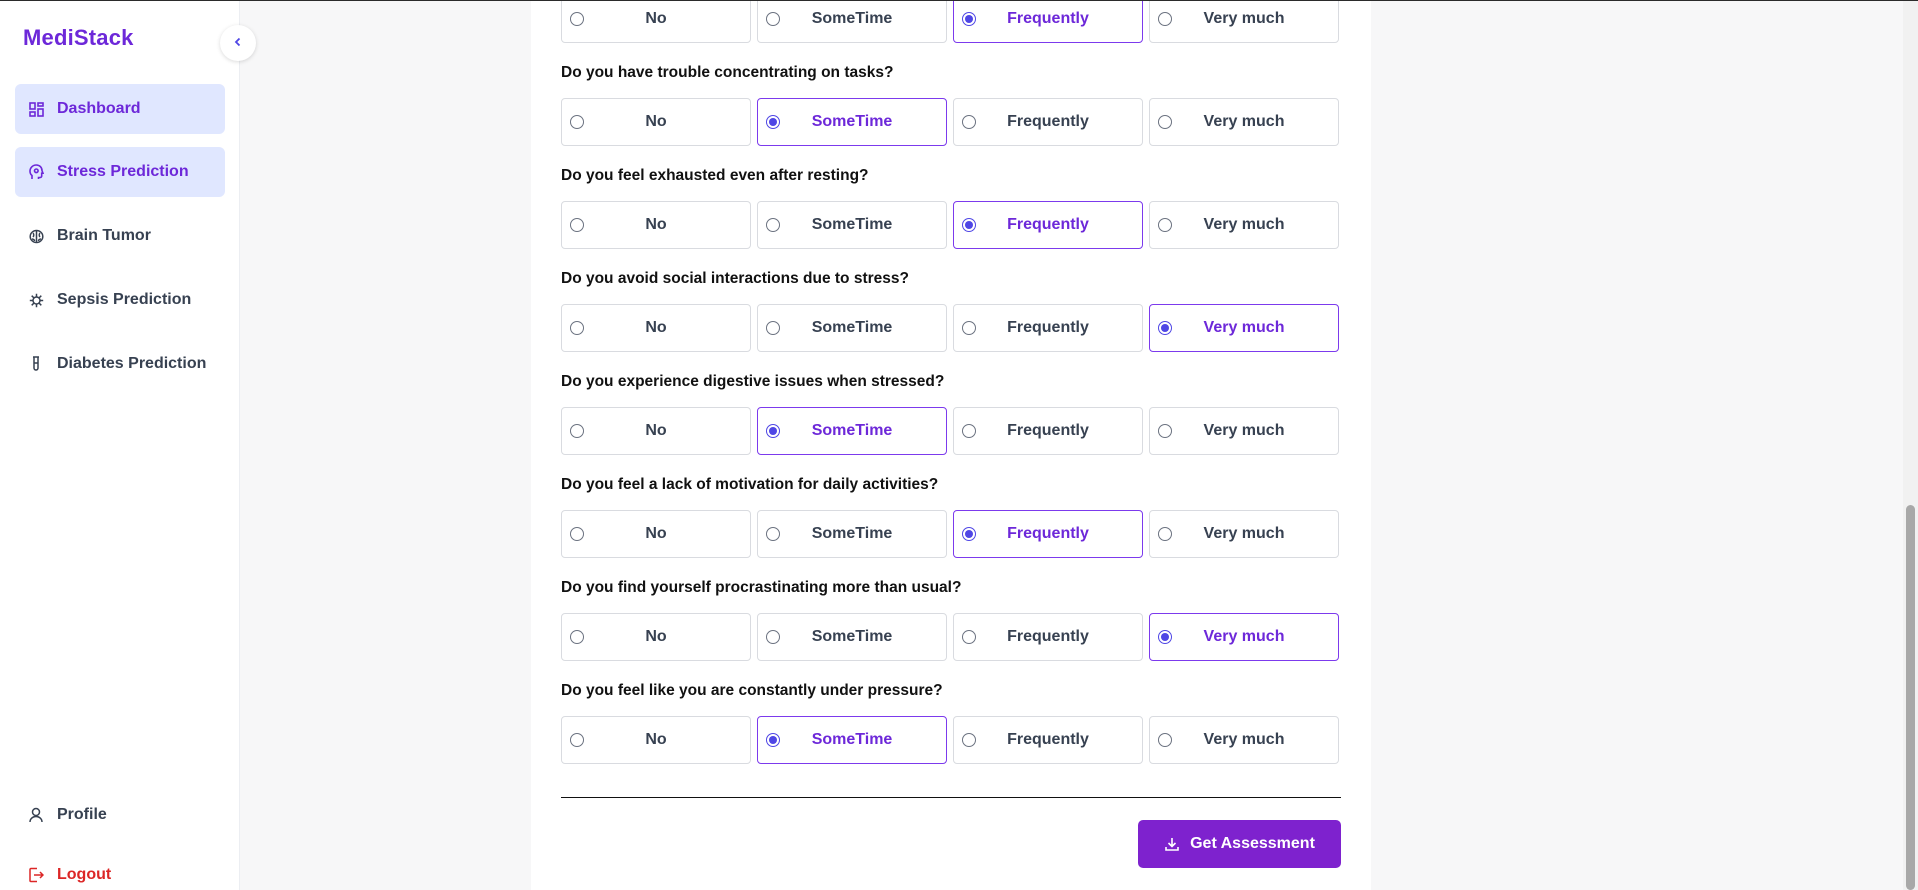  I want to click on user-icon, so click(36, 815).